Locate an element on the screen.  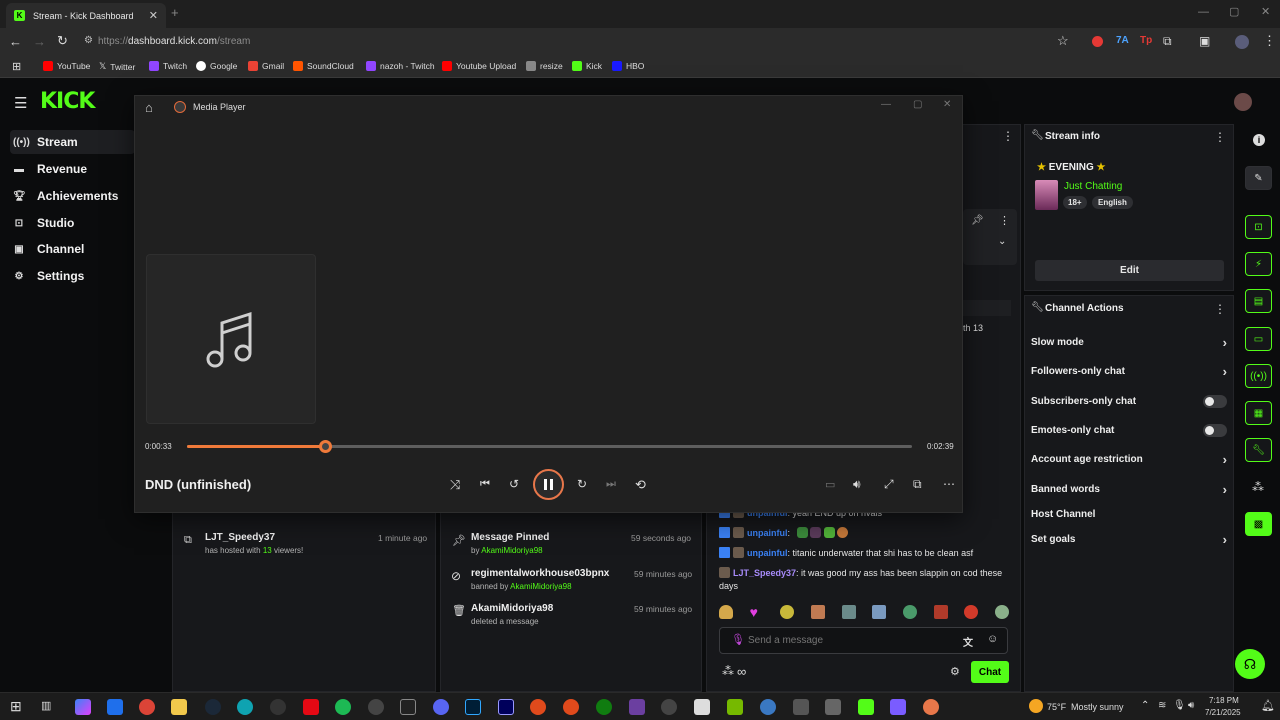
photoshop-icon is located at coordinates (473, 707).